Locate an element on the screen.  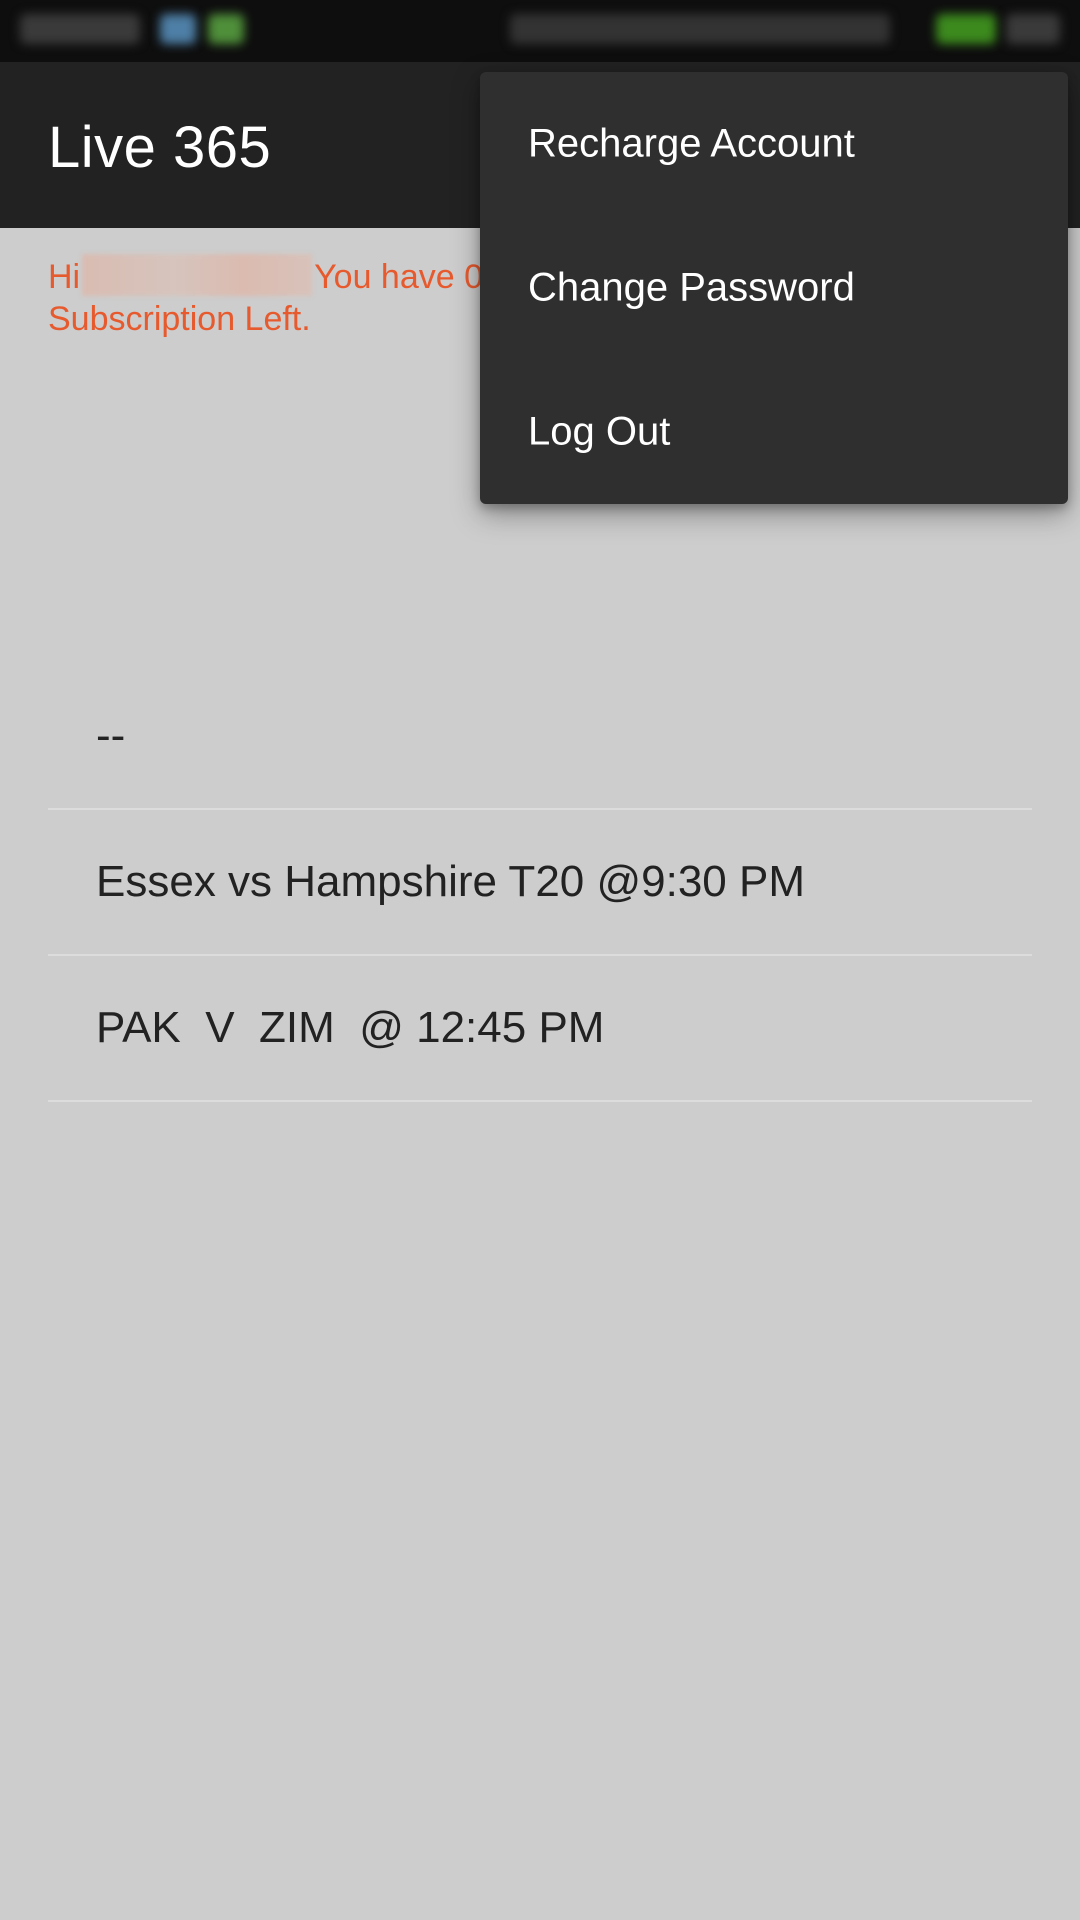
list-item: PAK V ZIM @ 12:45 PM is located at coordinates (540, 1029).